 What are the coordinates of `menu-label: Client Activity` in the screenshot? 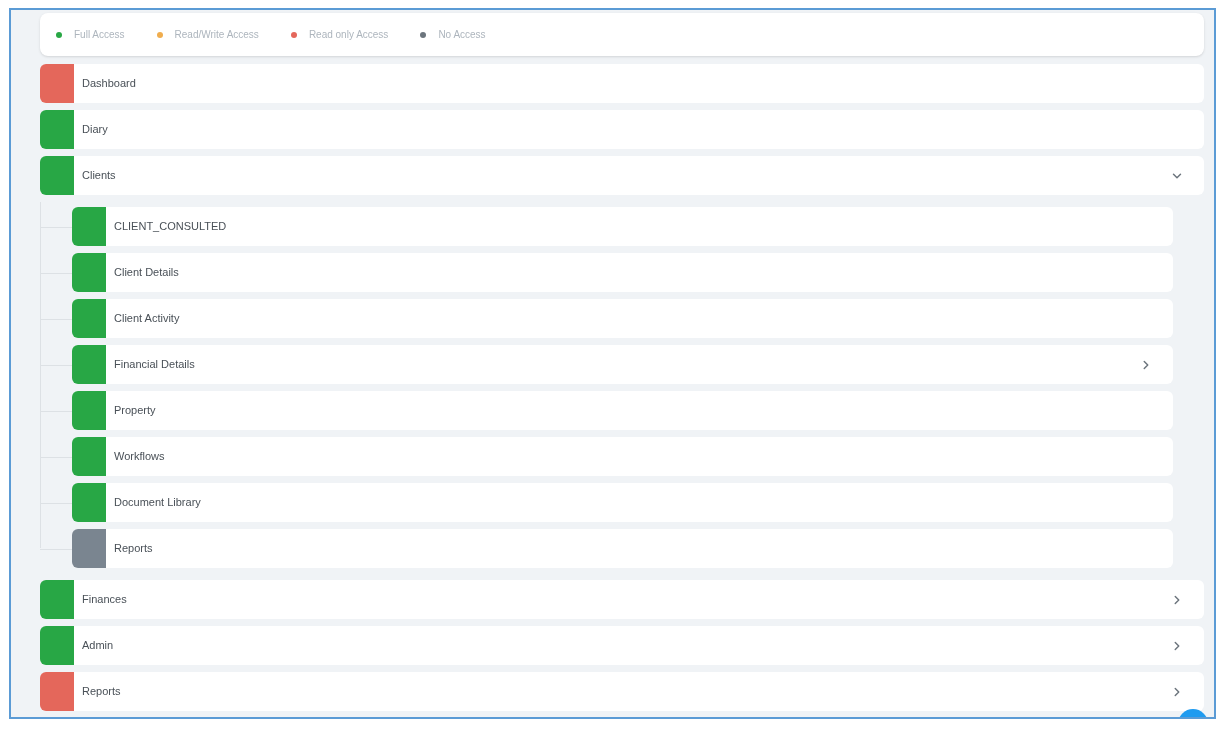 It's located at (147, 319).